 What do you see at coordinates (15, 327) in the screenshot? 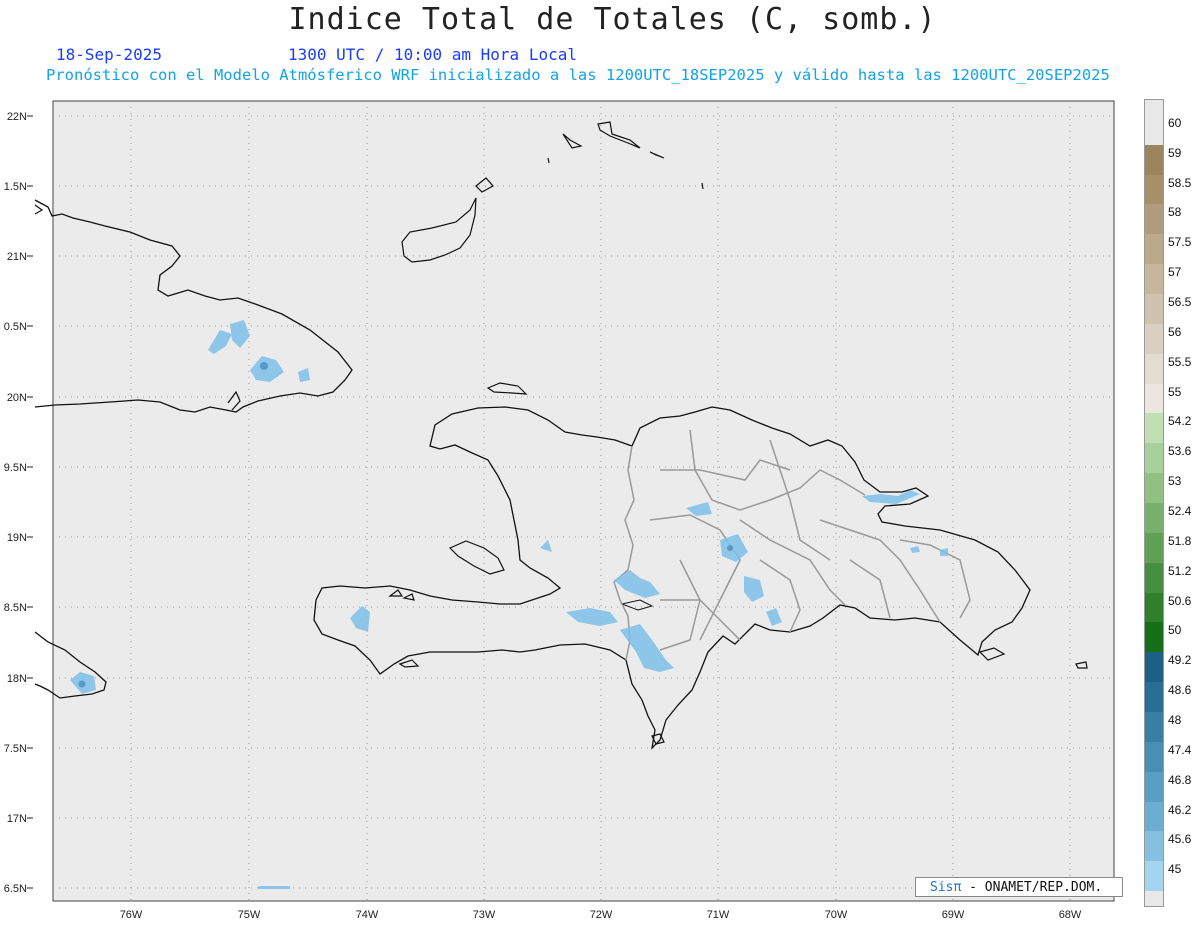
I see `lat-tick-label: 0.5N` at bounding box center [15, 327].